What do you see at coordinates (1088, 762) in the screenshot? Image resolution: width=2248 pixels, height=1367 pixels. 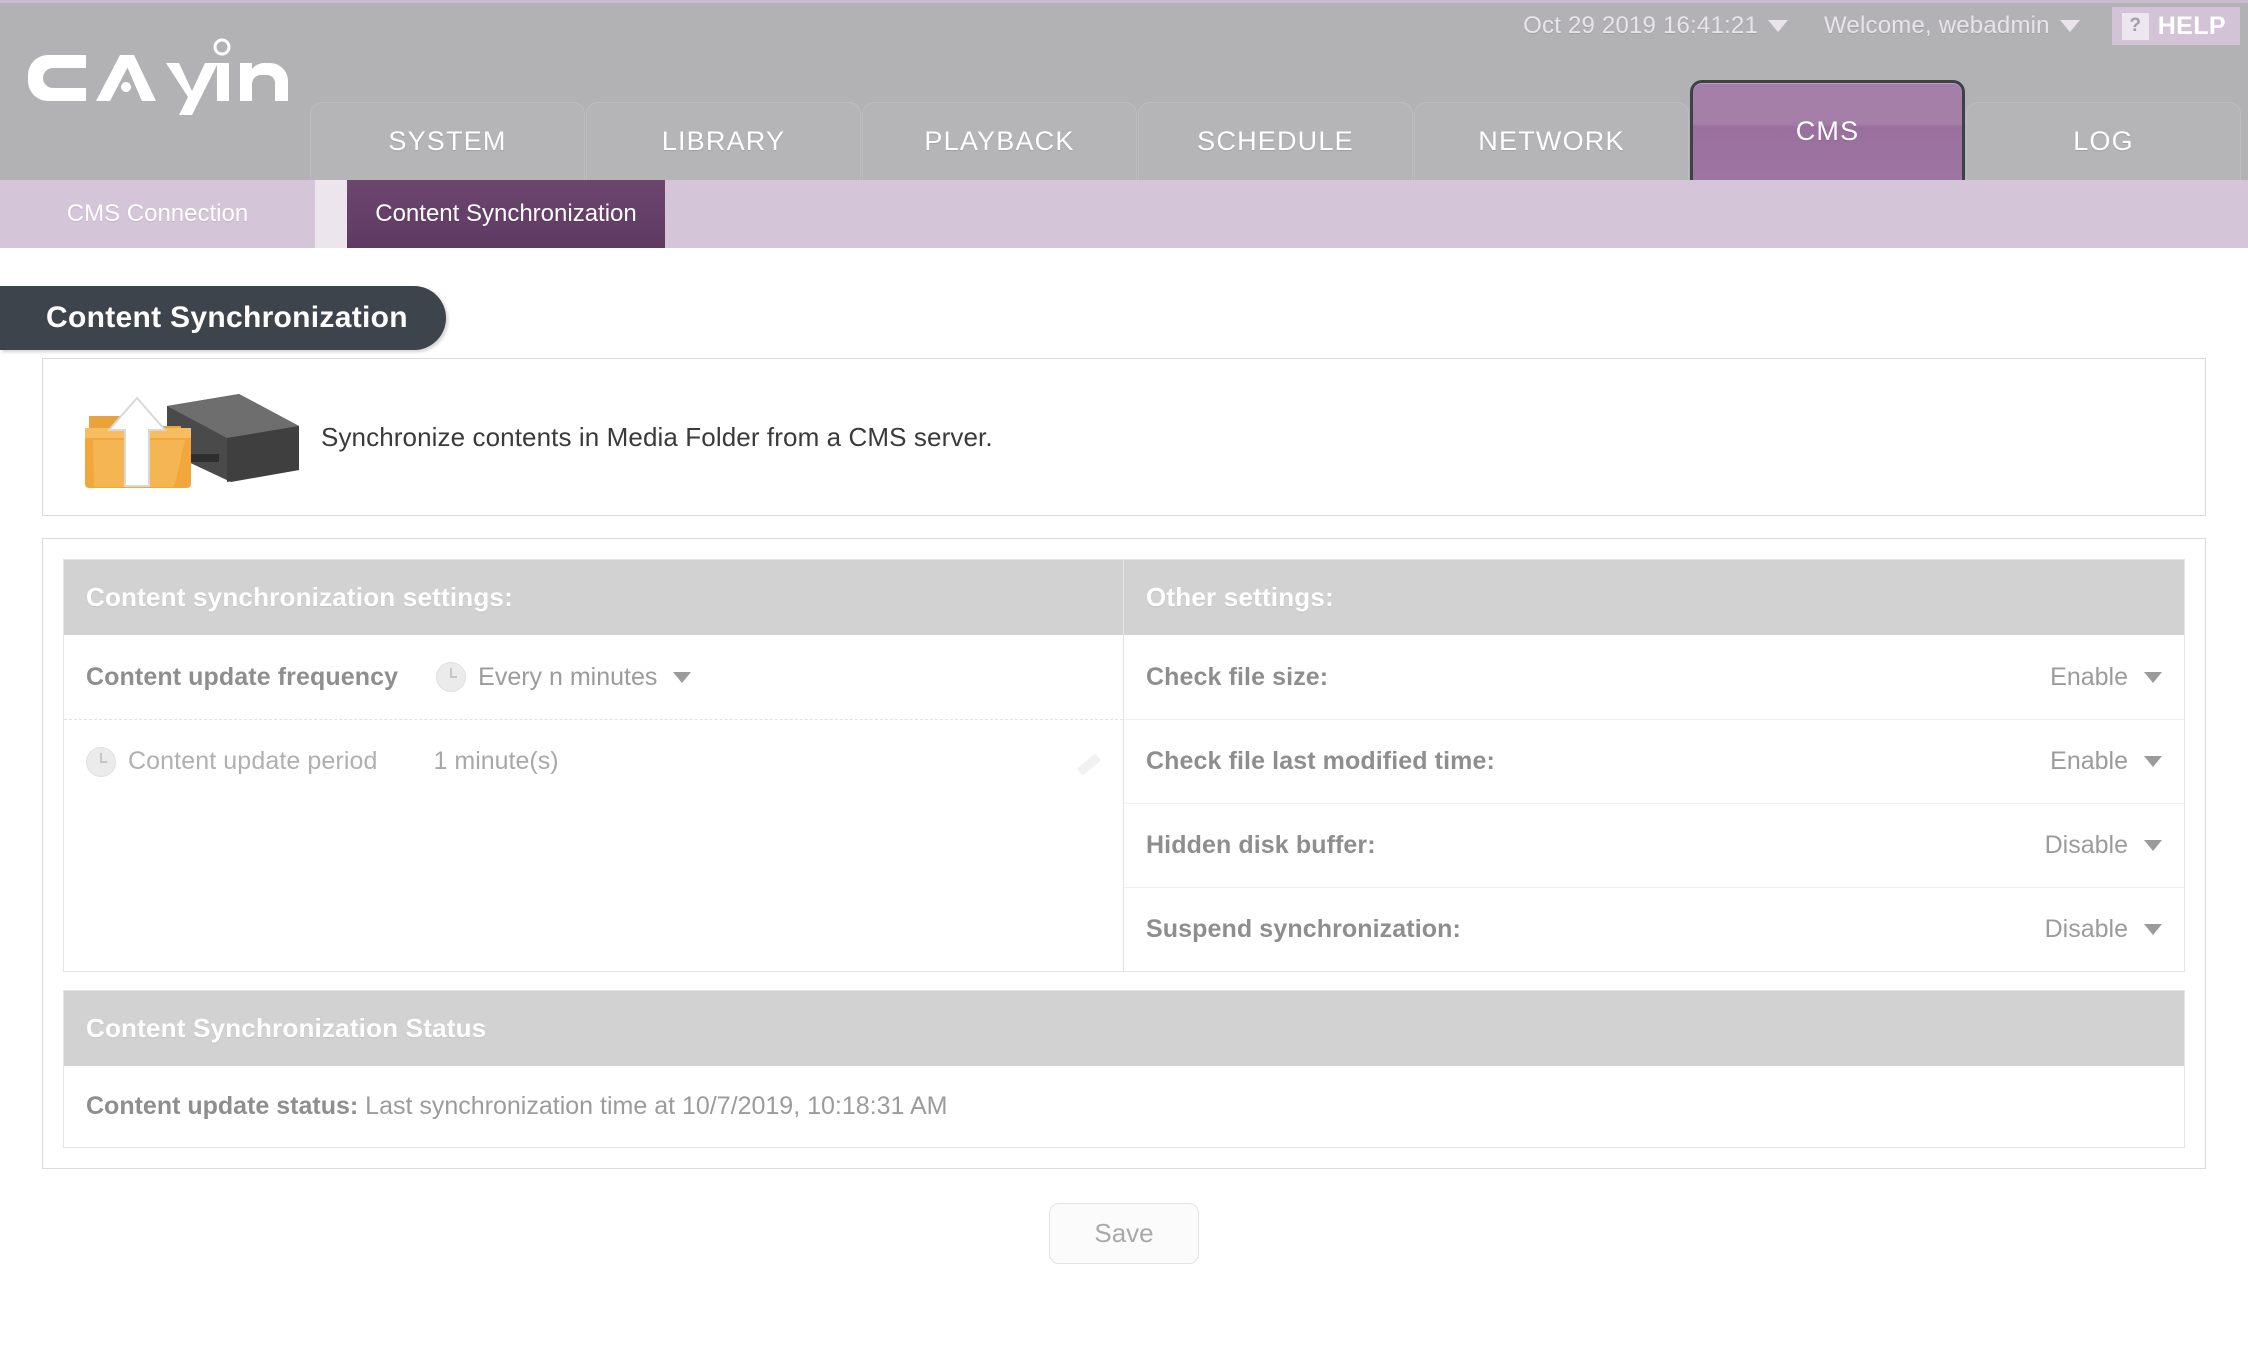 I see `pencil-icon` at bounding box center [1088, 762].